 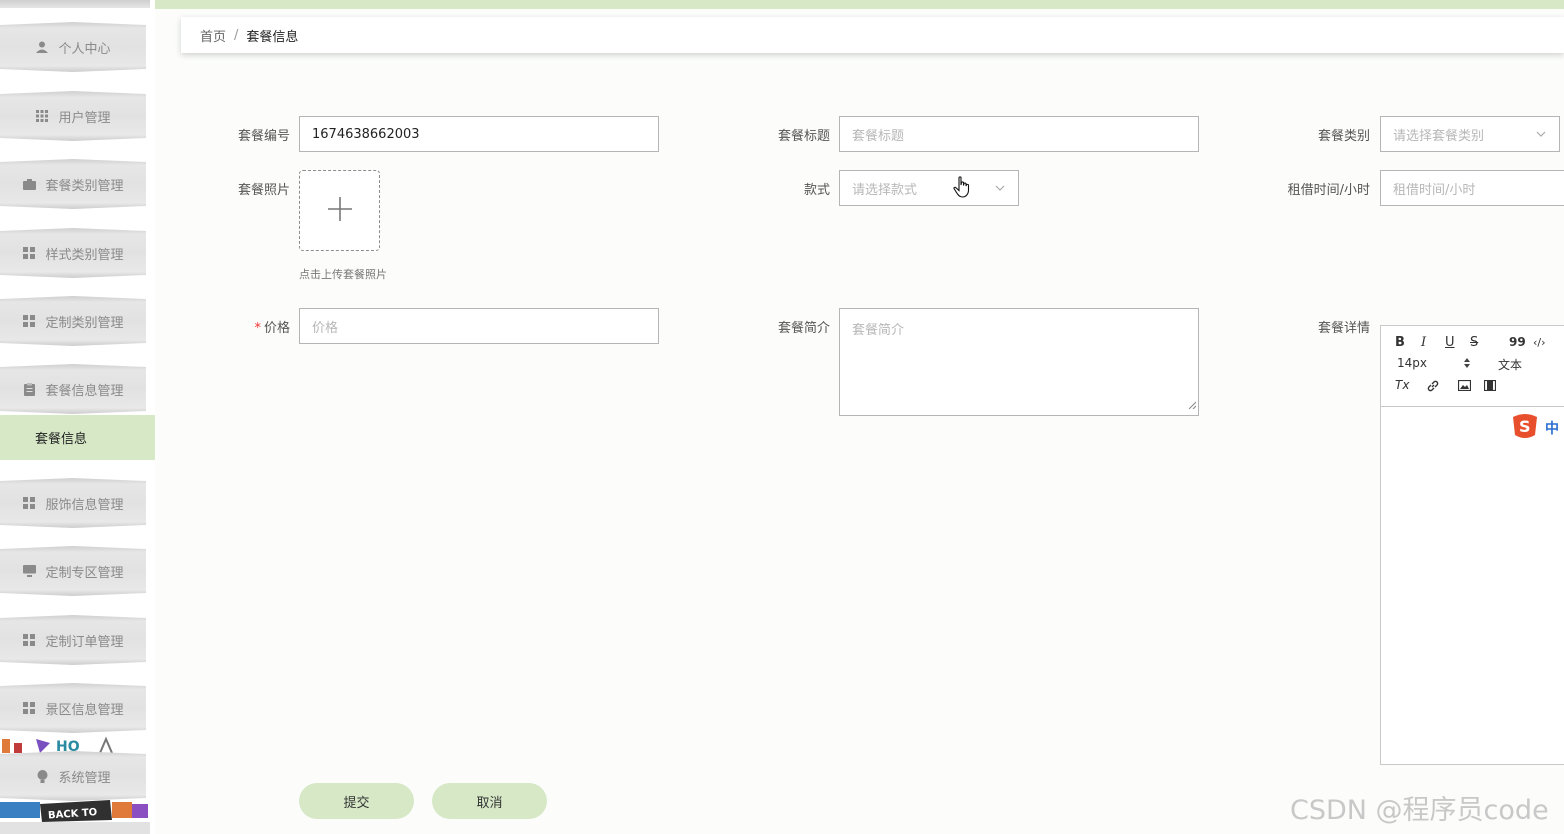 What do you see at coordinates (1464, 387) in the screenshot?
I see `image-icon` at bounding box center [1464, 387].